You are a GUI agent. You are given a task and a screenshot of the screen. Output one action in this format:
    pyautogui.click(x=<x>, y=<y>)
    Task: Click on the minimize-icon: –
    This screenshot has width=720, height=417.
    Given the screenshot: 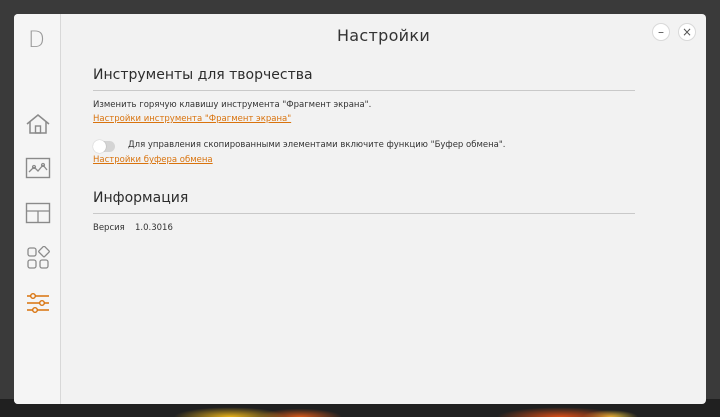 What is the action you would take?
    pyautogui.click(x=661, y=32)
    